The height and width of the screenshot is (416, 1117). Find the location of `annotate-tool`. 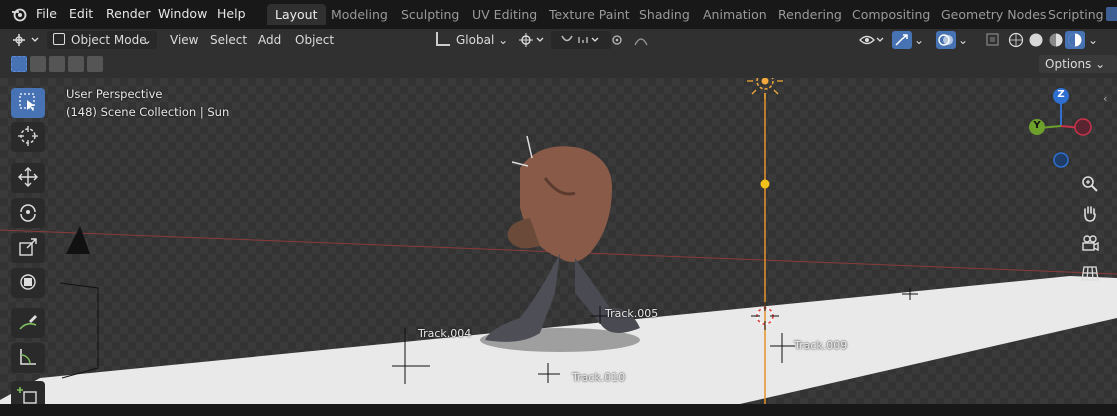

annotate-tool is located at coordinates (28, 323).